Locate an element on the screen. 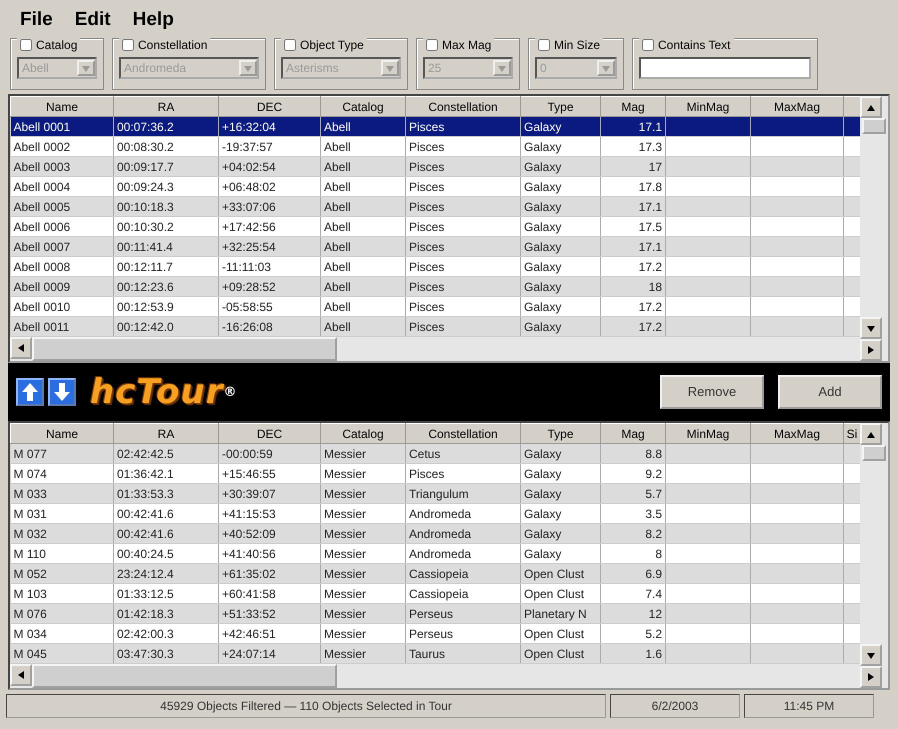 This screenshot has width=898, height=729. table-row: Abell 0001 00:07:36.2 +16:32:04 Abell Pisces Galaxy 17.1 is located at coordinates (435, 126).